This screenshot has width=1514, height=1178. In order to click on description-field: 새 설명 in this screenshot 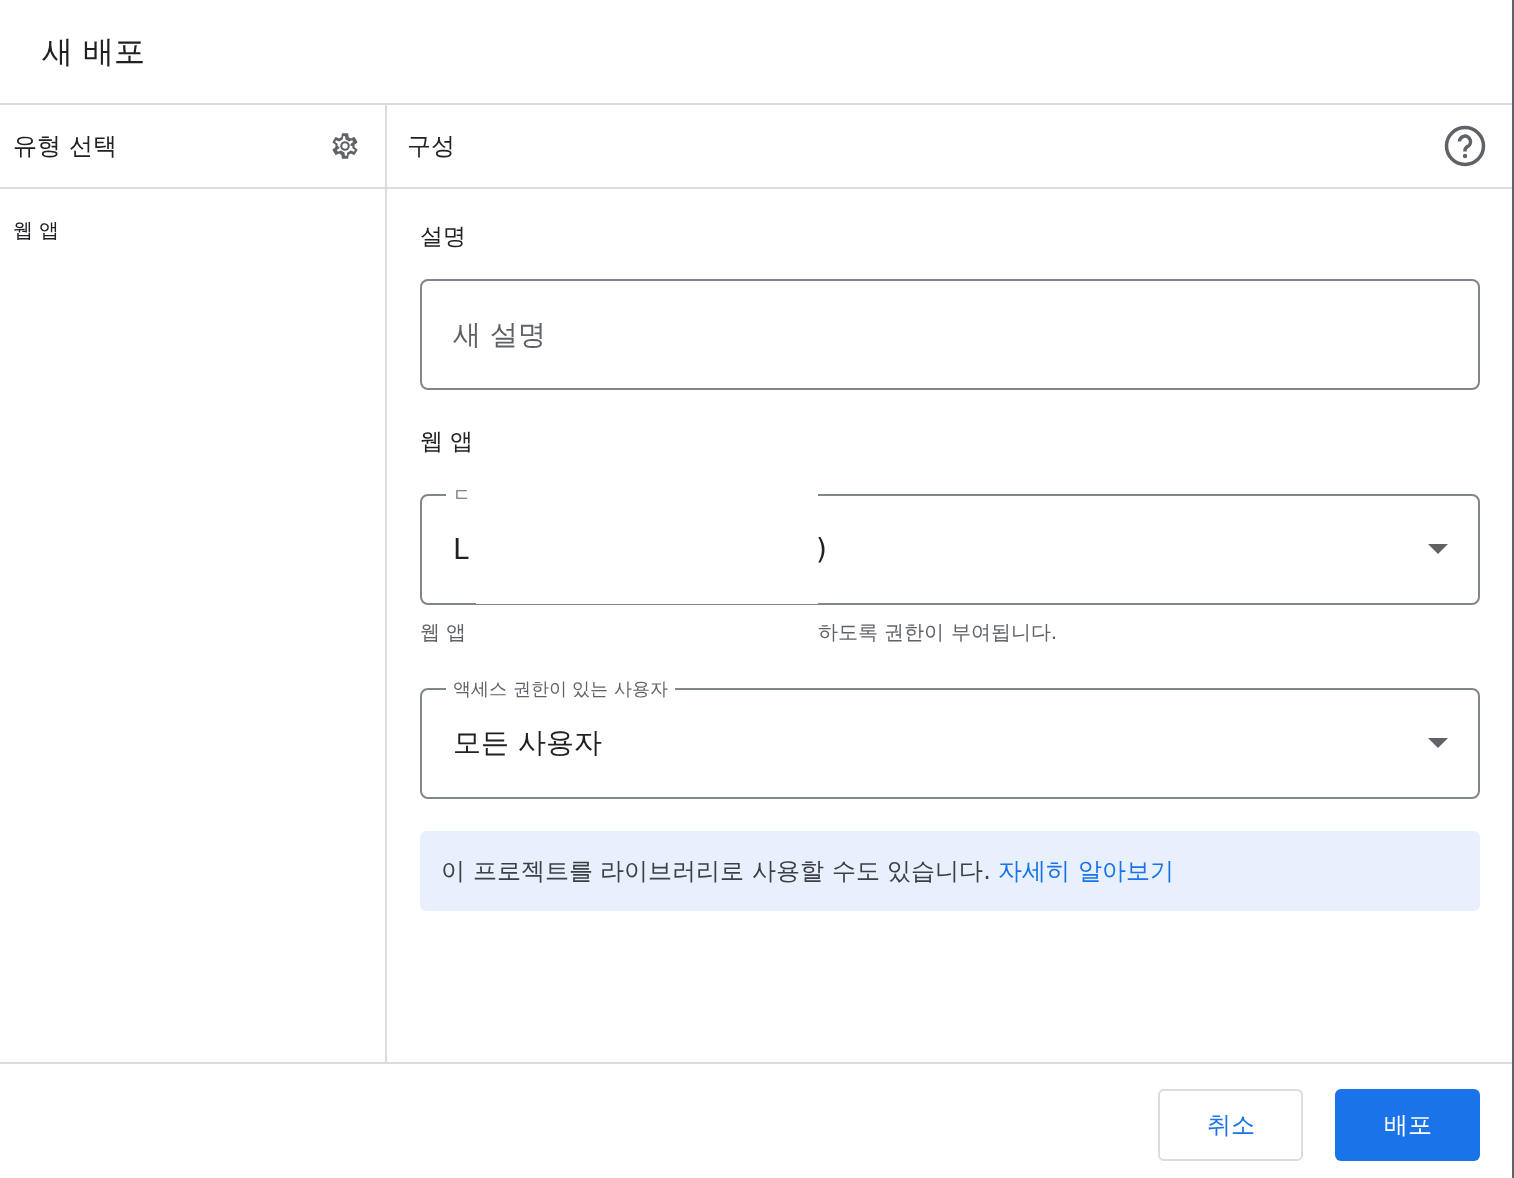, I will do `click(950, 334)`.